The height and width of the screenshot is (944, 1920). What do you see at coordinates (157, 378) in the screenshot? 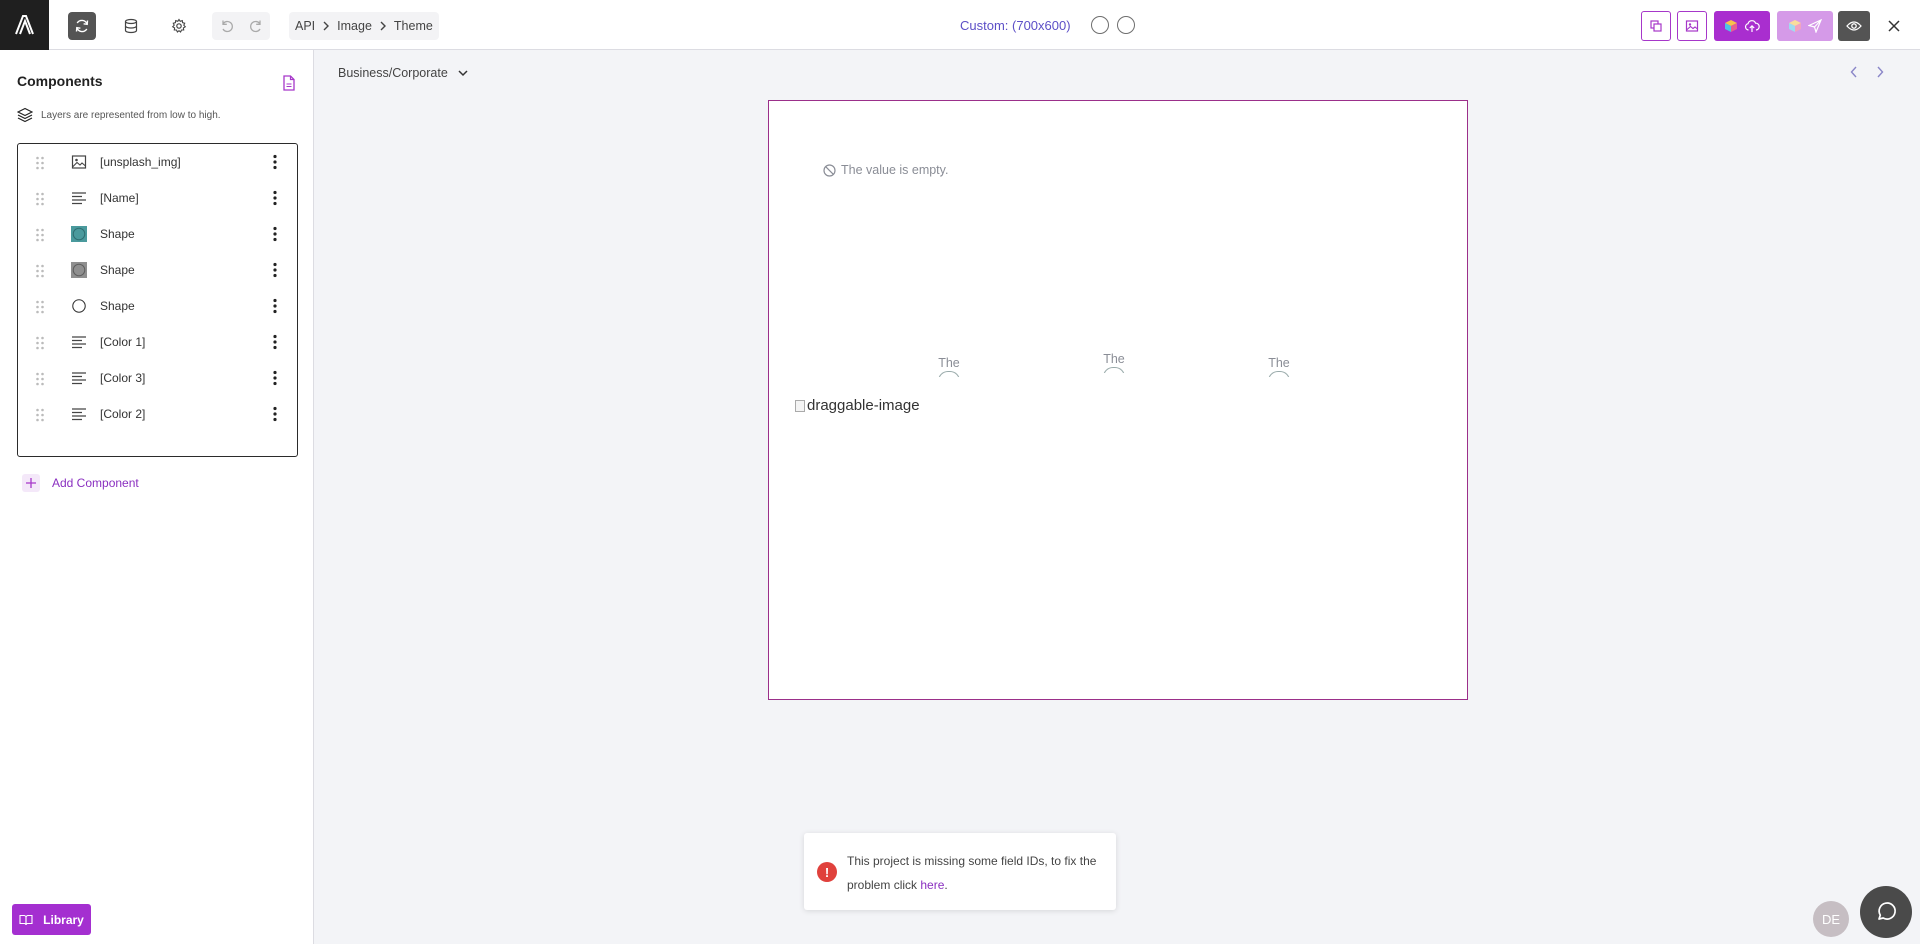
I see `layer-item: [Color 3]` at bounding box center [157, 378].